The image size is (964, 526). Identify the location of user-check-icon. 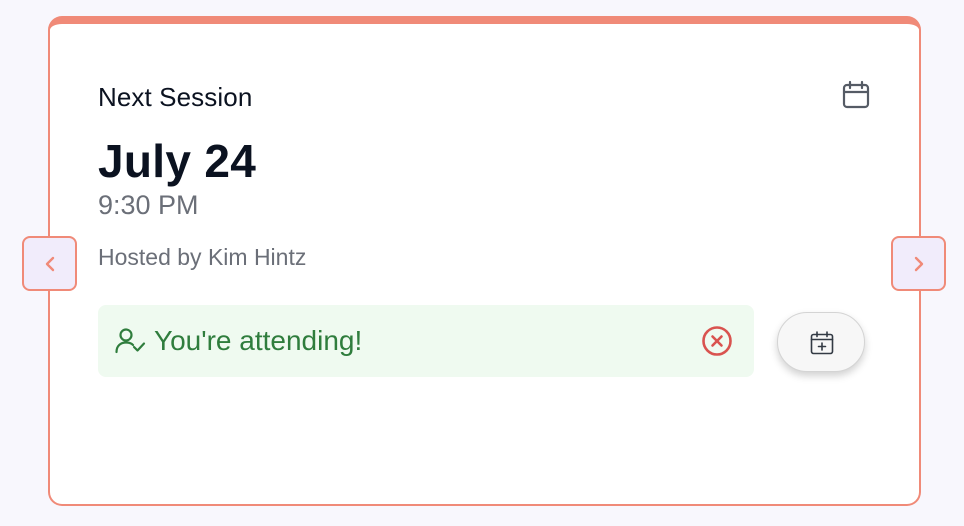
(130, 341).